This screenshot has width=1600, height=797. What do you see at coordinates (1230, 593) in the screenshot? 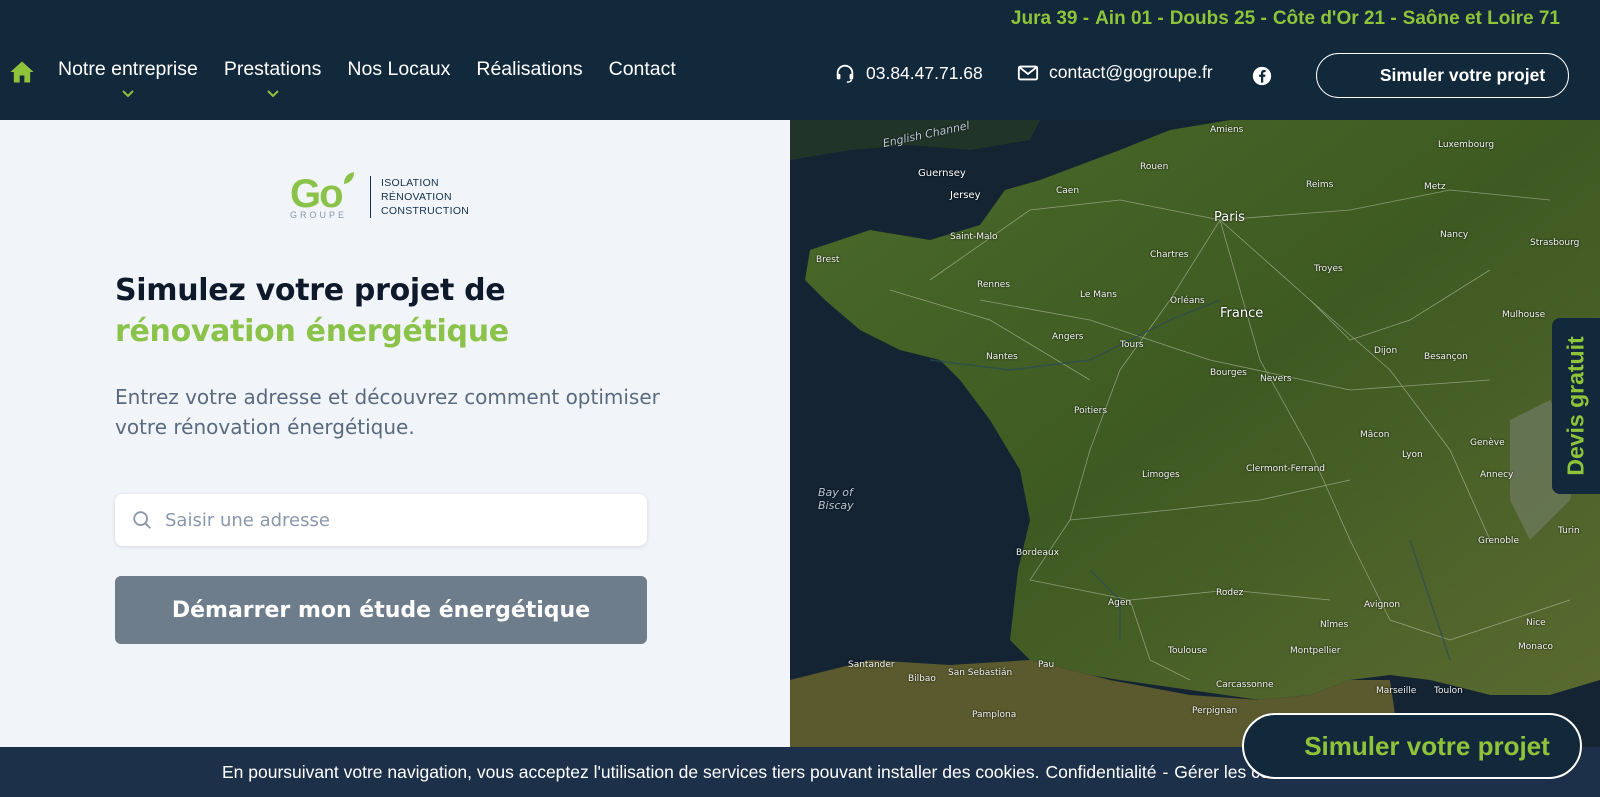
I see `map-label: Rodez` at bounding box center [1230, 593].